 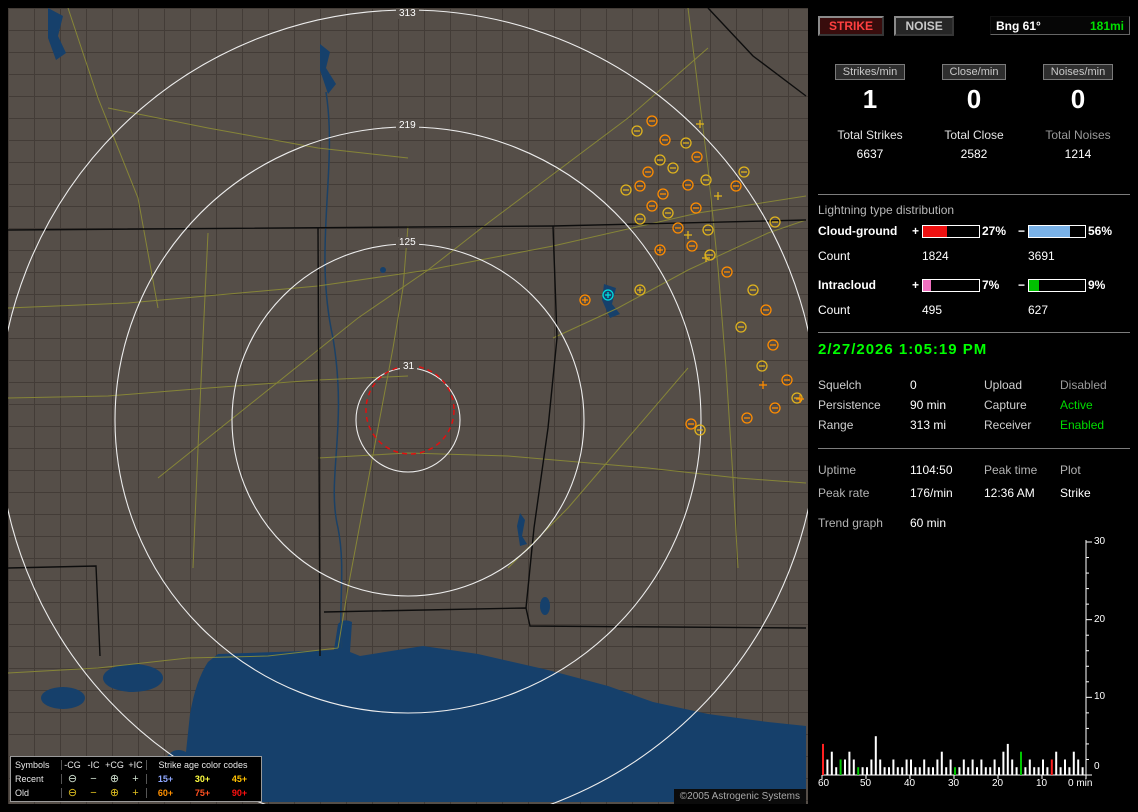 I want to click on ring-label-125: 125, so click(x=407, y=242).